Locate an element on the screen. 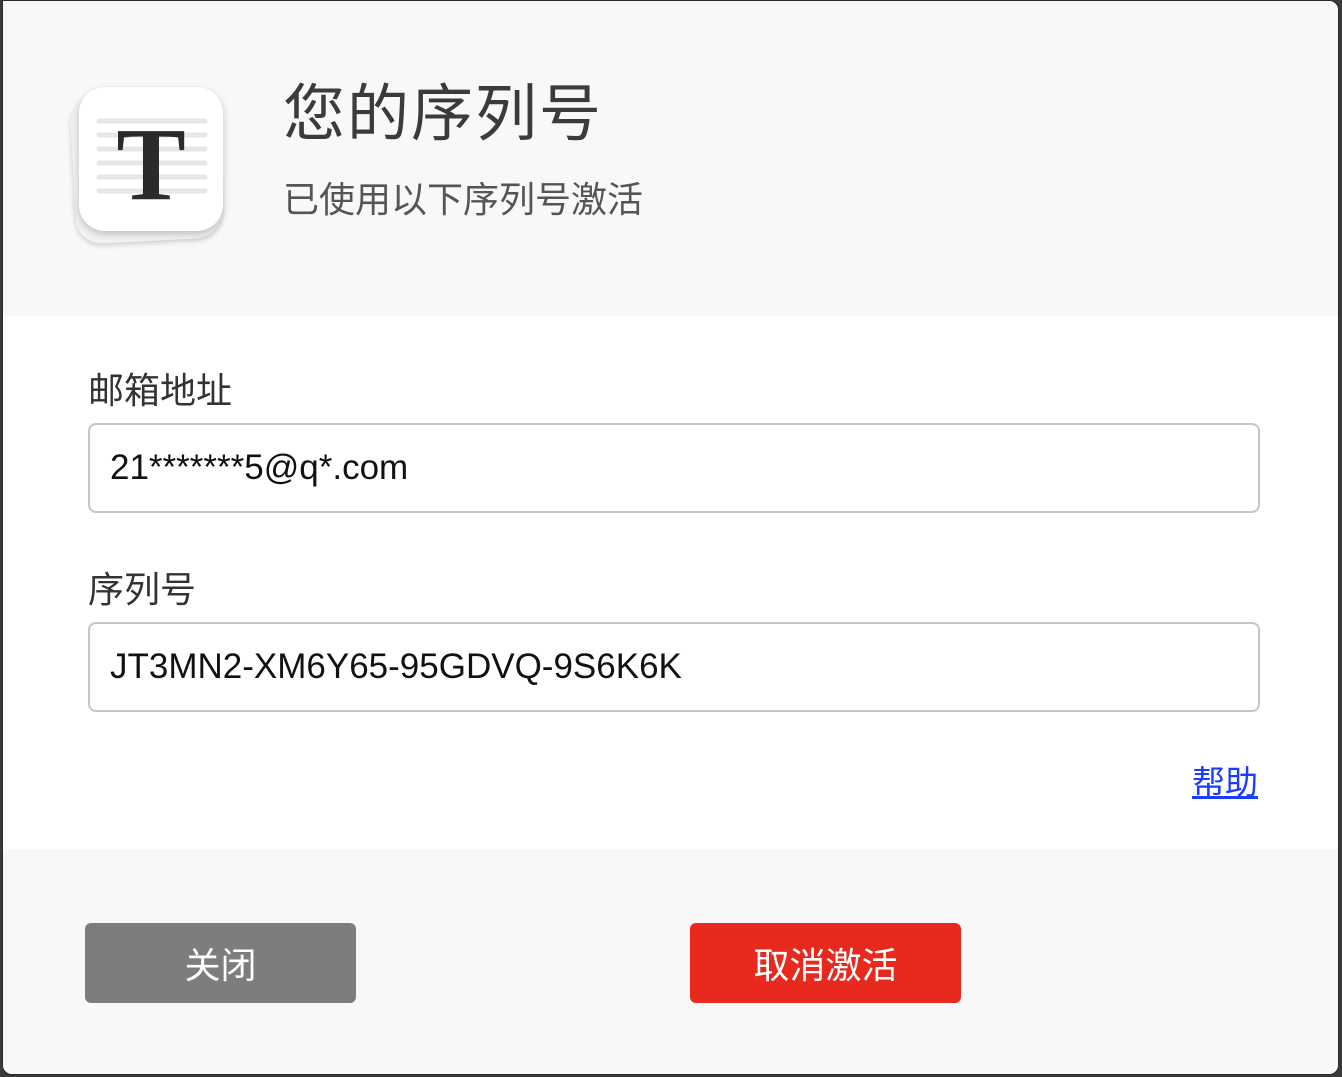 Image resolution: width=1342 pixels, height=1077 pixels. app-icon-front-page: T is located at coordinates (151, 159).